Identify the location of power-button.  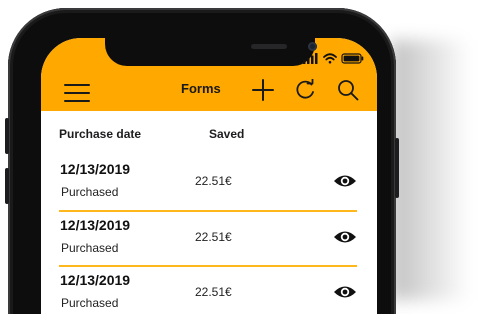
(397, 168).